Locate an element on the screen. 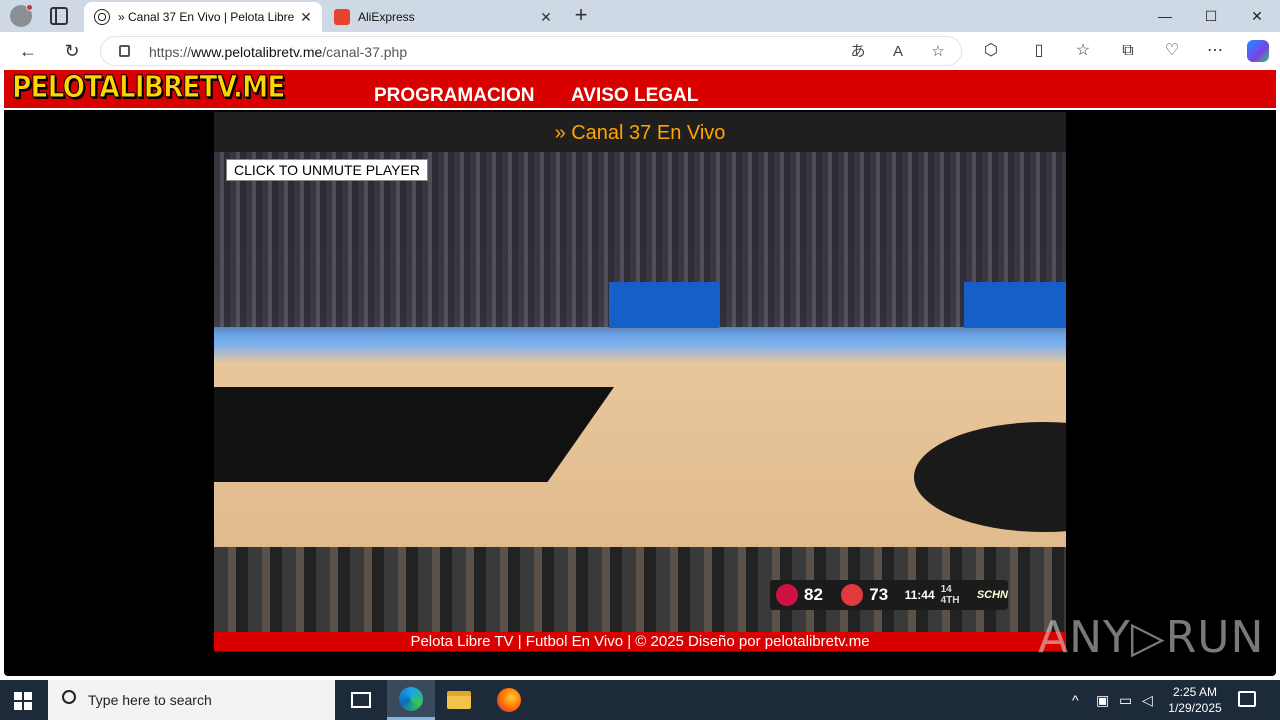 This screenshot has height=720, width=1280. show-hidden-icons-icon: ^ is located at coordinates (1075, 700).